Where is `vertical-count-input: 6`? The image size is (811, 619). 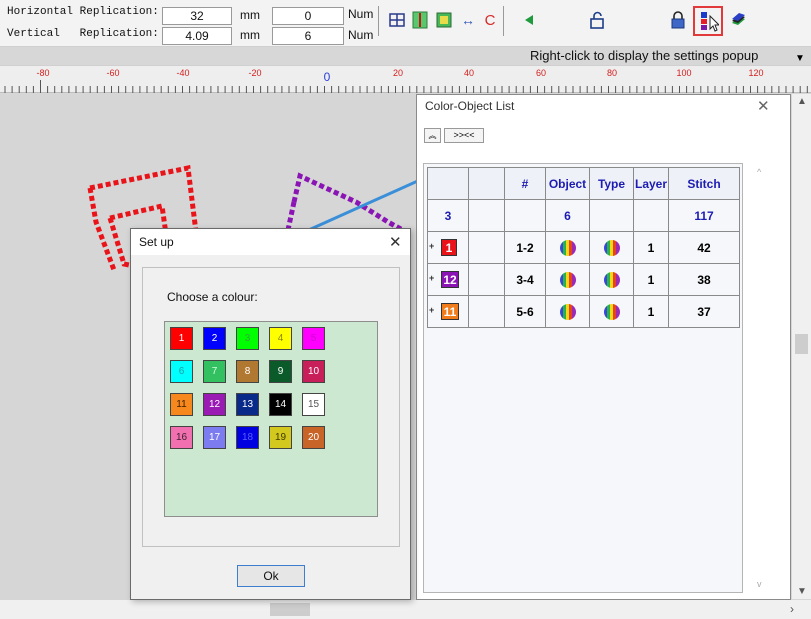
vertical-count-input: 6 is located at coordinates (308, 36).